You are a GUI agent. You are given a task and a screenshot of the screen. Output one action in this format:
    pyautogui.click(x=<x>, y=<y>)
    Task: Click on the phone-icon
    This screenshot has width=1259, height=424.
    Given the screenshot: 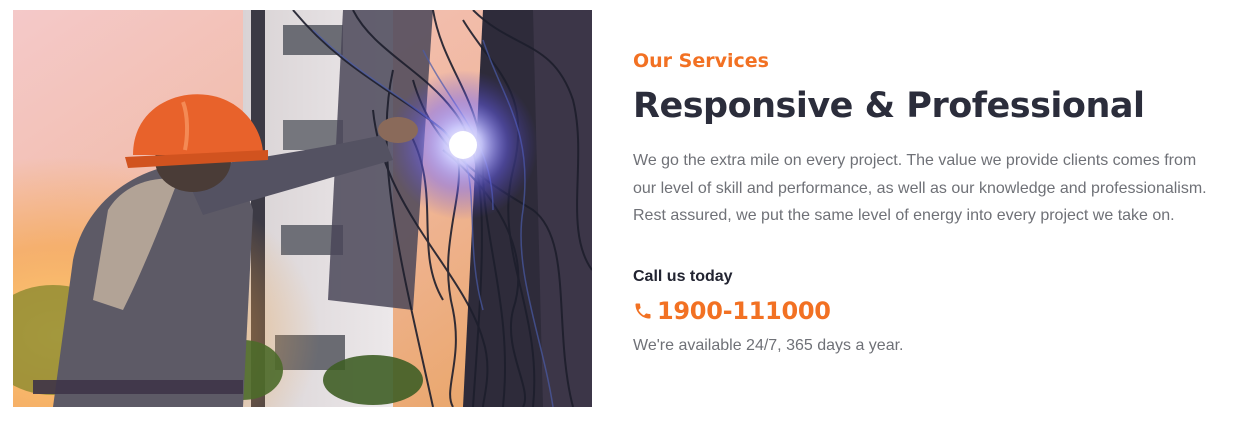 What is the action you would take?
    pyautogui.click(x=643, y=311)
    